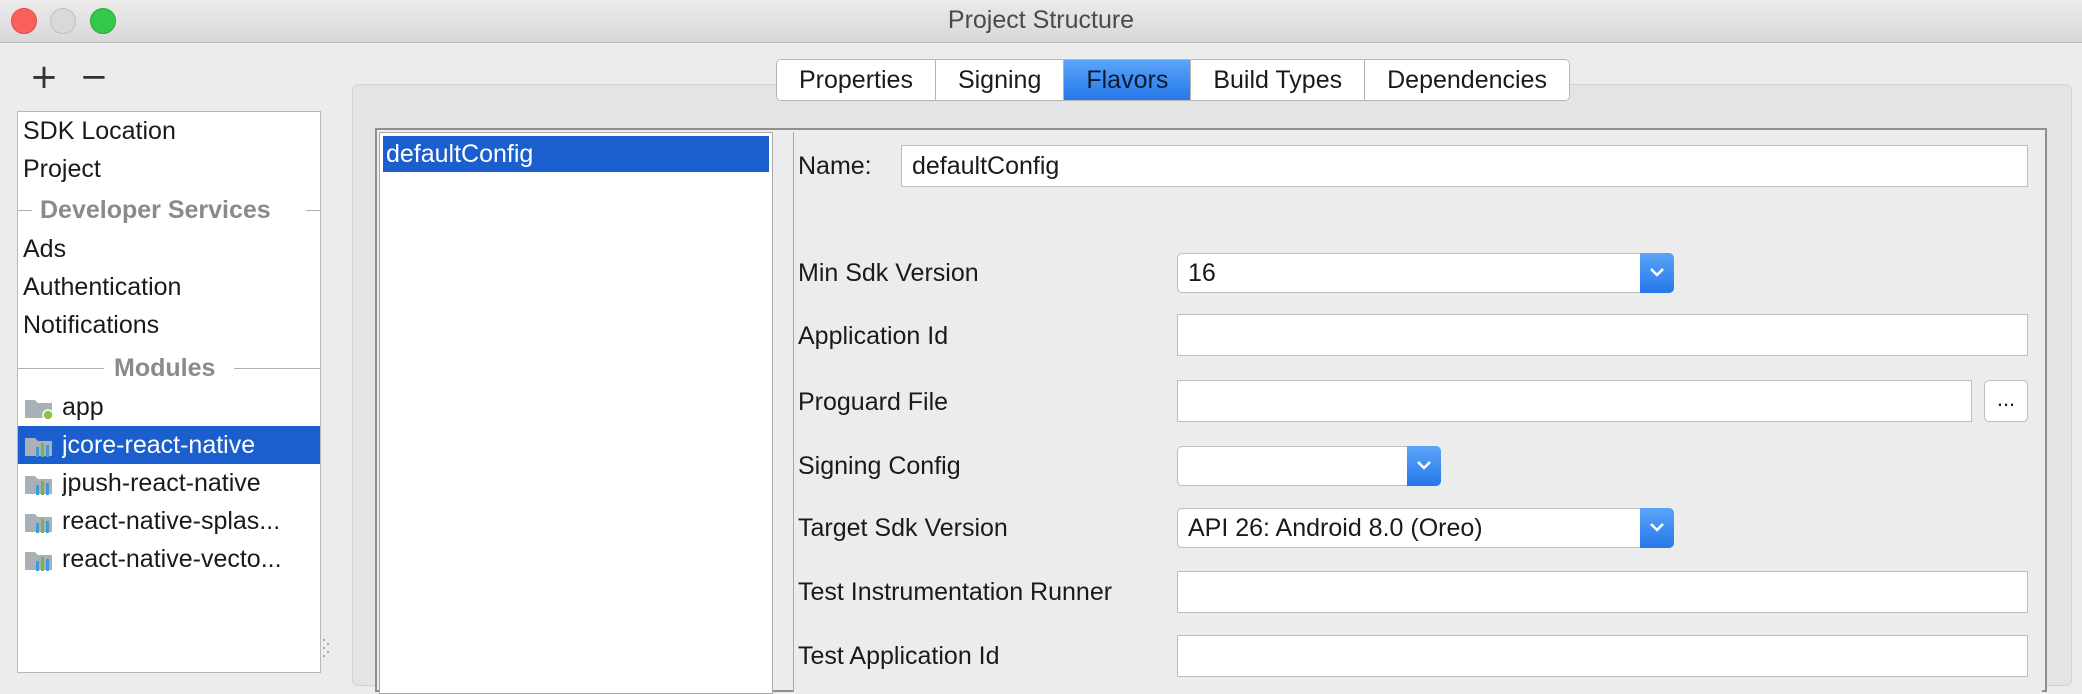 This screenshot has width=2082, height=694. What do you see at coordinates (1602, 592) in the screenshot?
I see `test-instrumentation-runner-field` at bounding box center [1602, 592].